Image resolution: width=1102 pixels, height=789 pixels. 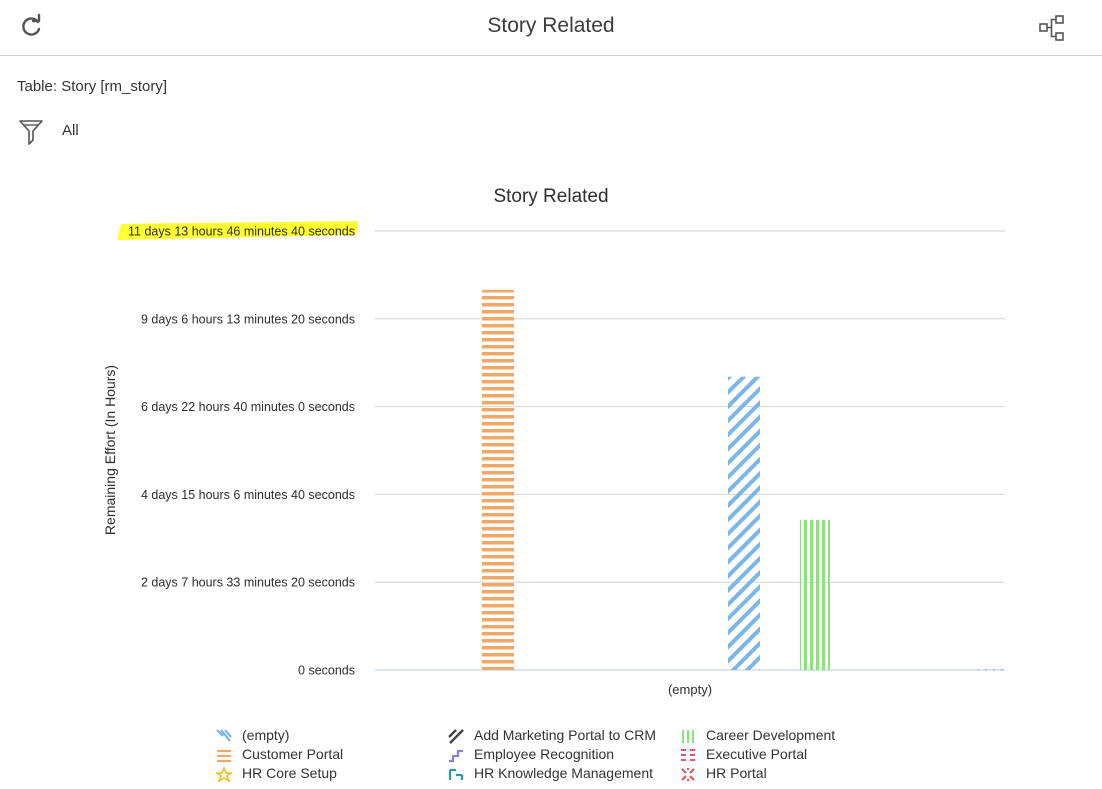 I want to click on legend-label: HR Knowledge Management, so click(x=563, y=773).